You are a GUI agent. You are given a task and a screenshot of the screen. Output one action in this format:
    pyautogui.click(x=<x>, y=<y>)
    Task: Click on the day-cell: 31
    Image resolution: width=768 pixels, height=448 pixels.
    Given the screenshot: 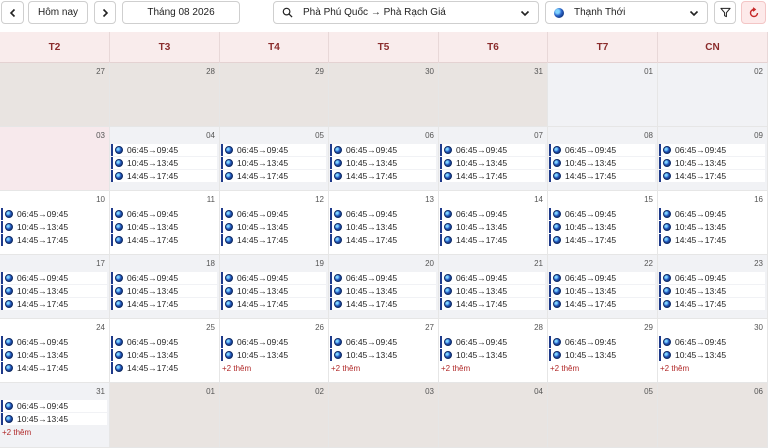 What is the action you would take?
    pyautogui.click(x=493, y=95)
    